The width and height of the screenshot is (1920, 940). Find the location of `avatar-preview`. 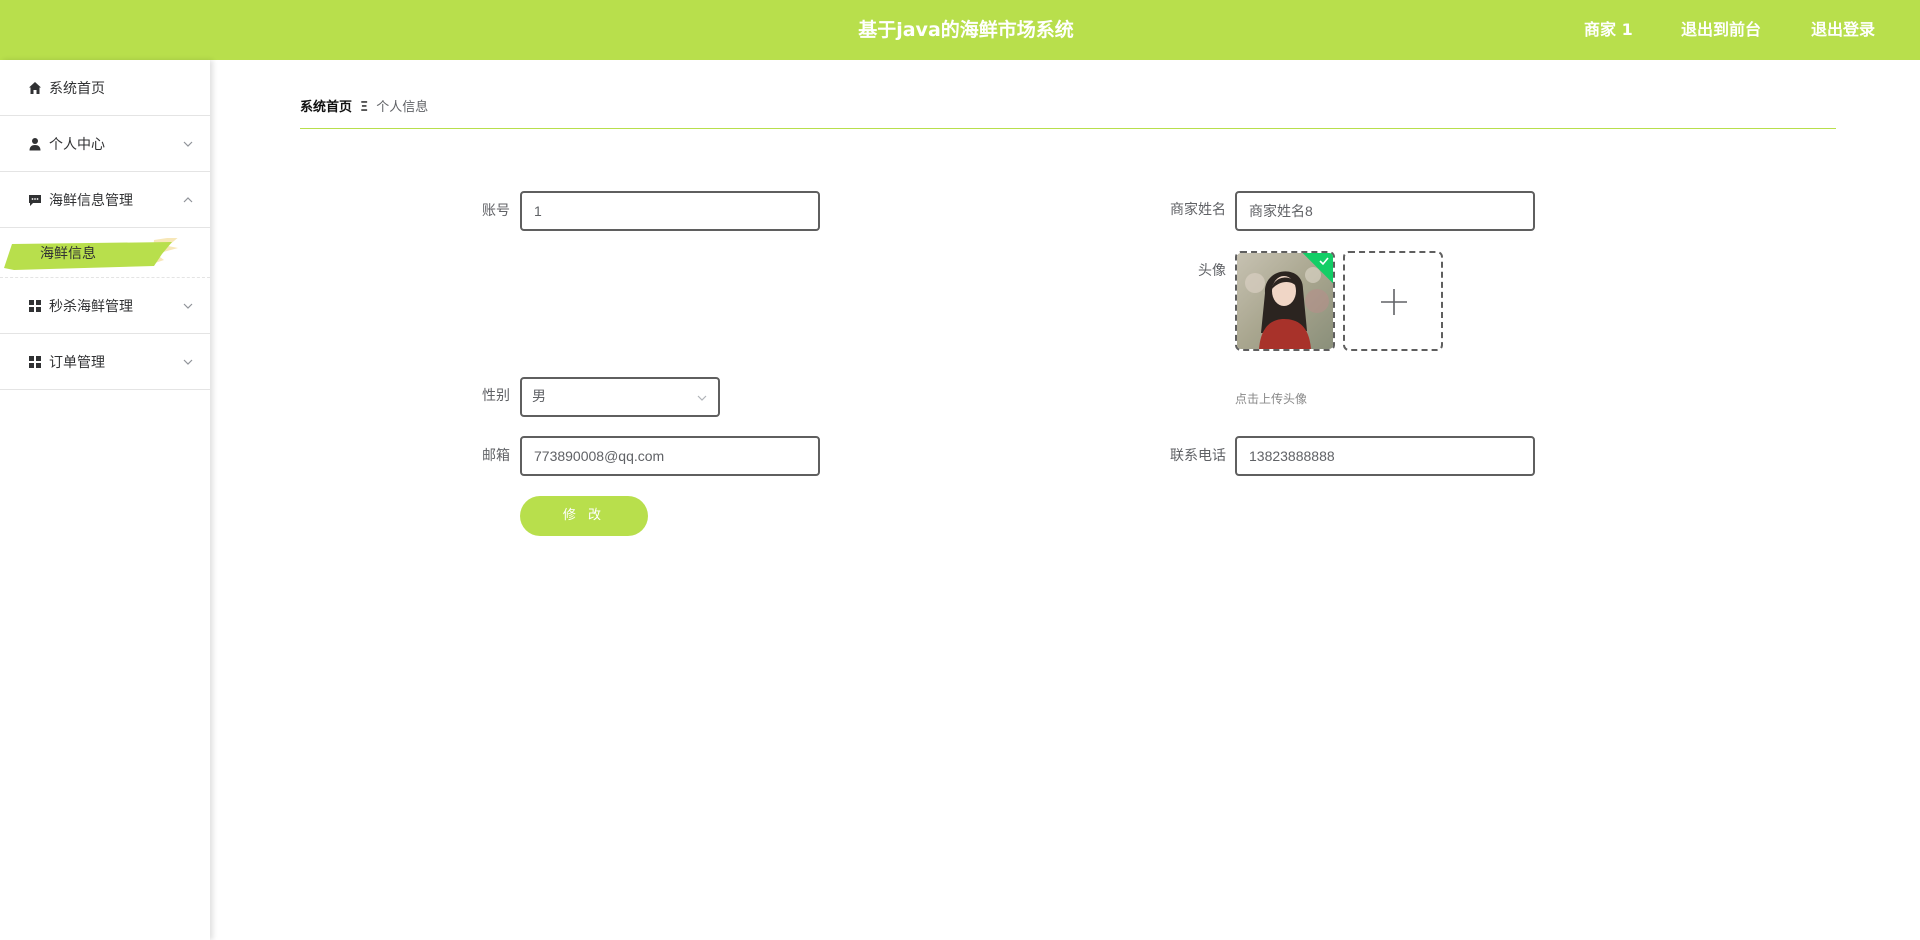

avatar-preview is located at coordinates (1285, 301).